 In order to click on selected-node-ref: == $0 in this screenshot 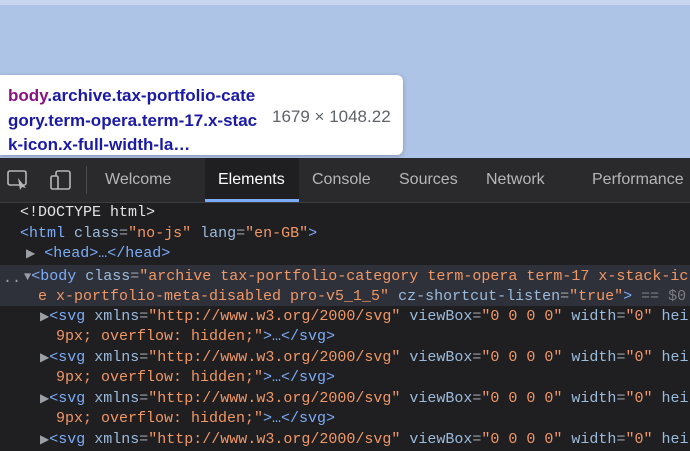, I will do `click(664, 296)`.